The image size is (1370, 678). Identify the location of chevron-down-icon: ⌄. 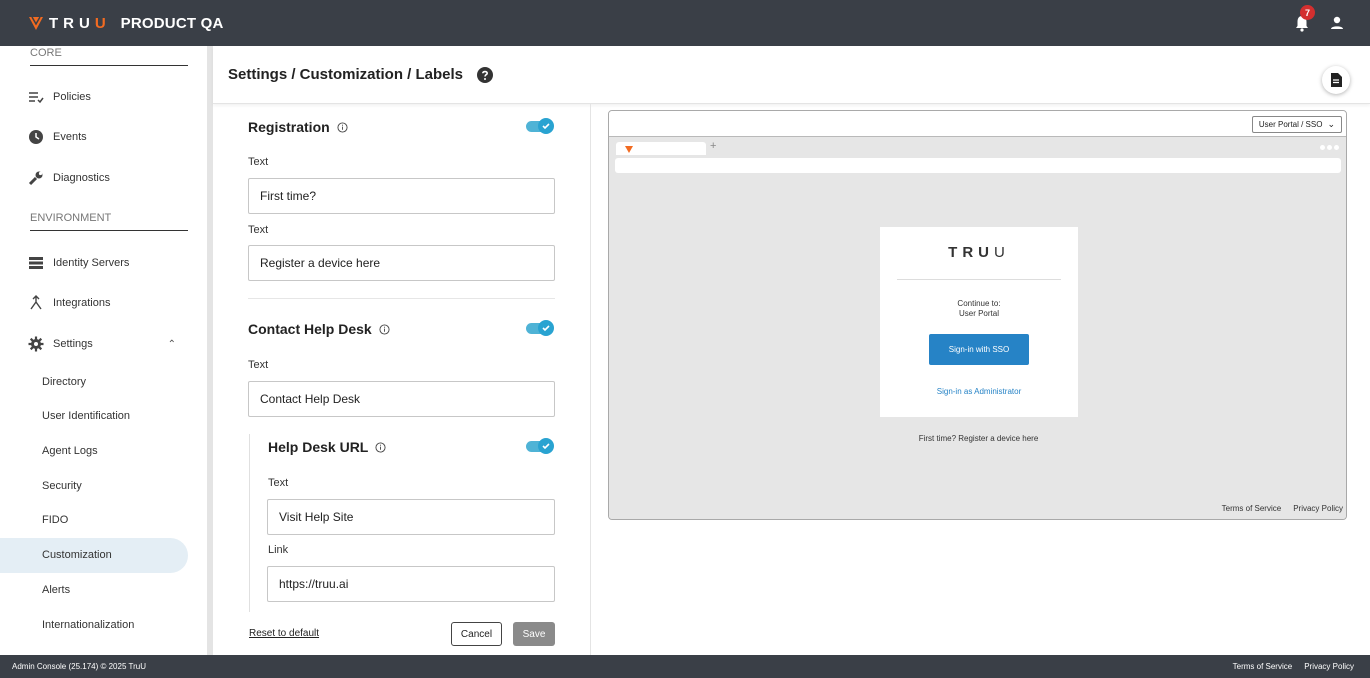
(1331, 124).